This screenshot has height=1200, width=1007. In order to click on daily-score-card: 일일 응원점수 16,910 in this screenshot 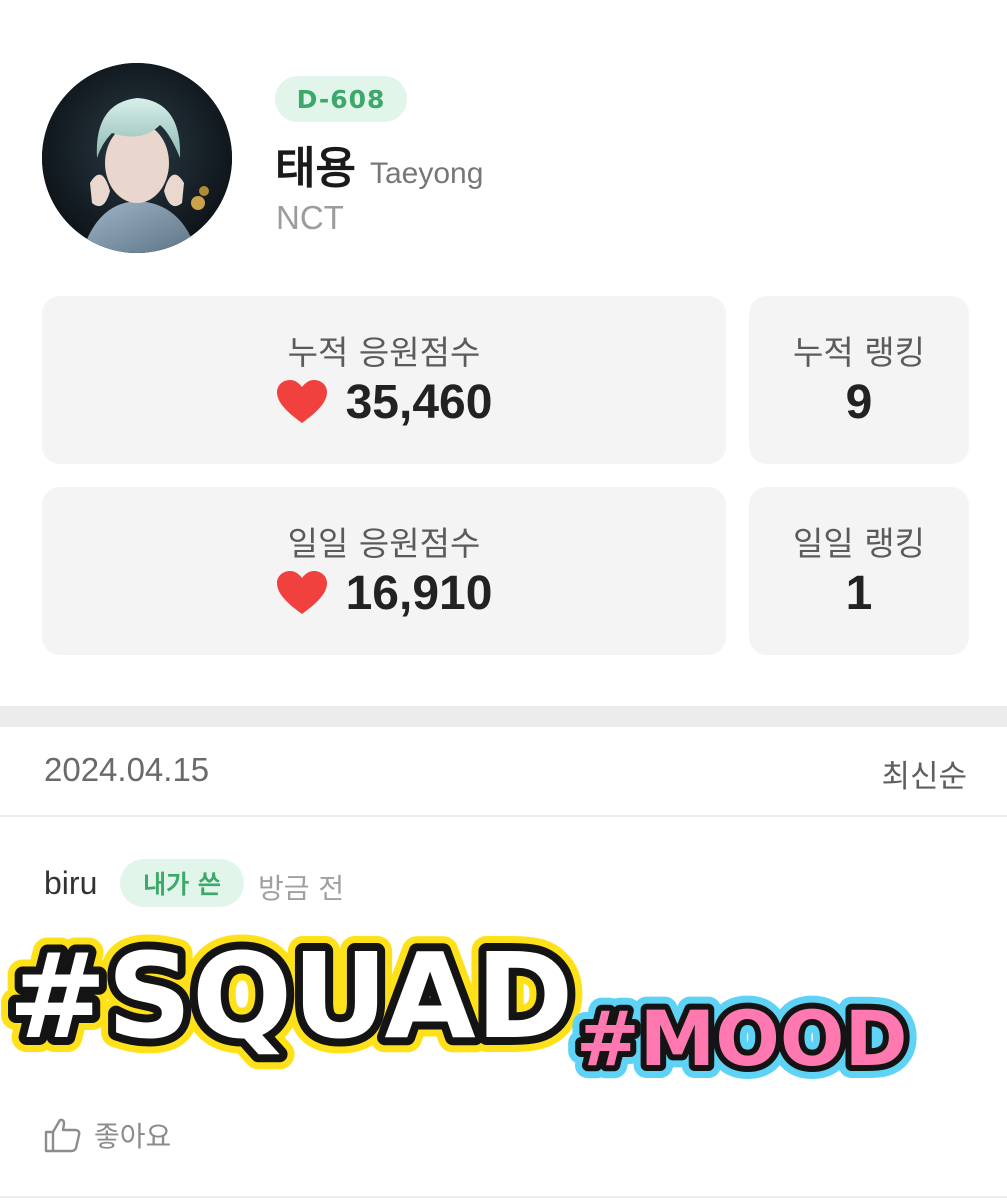, I will do `click(384, 571)`.